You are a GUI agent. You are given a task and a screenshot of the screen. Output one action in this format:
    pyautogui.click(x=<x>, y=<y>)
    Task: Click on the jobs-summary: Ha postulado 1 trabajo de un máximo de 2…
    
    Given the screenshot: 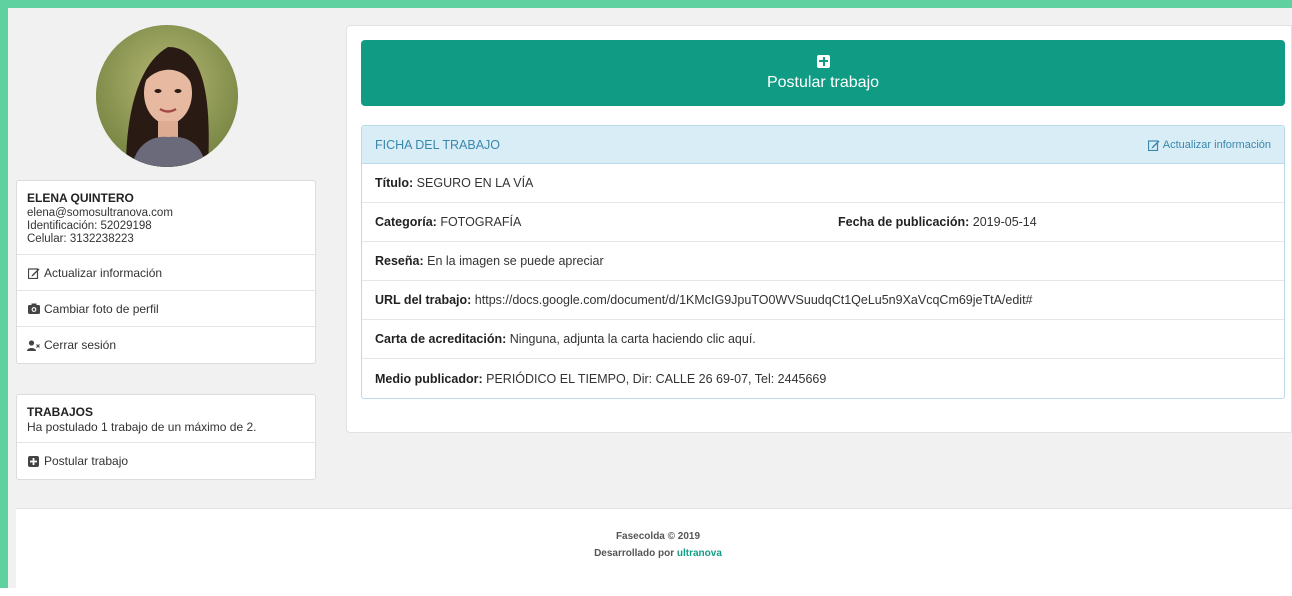 What is the action you would take?
    pyautogui.click(x=142, y=427)
    